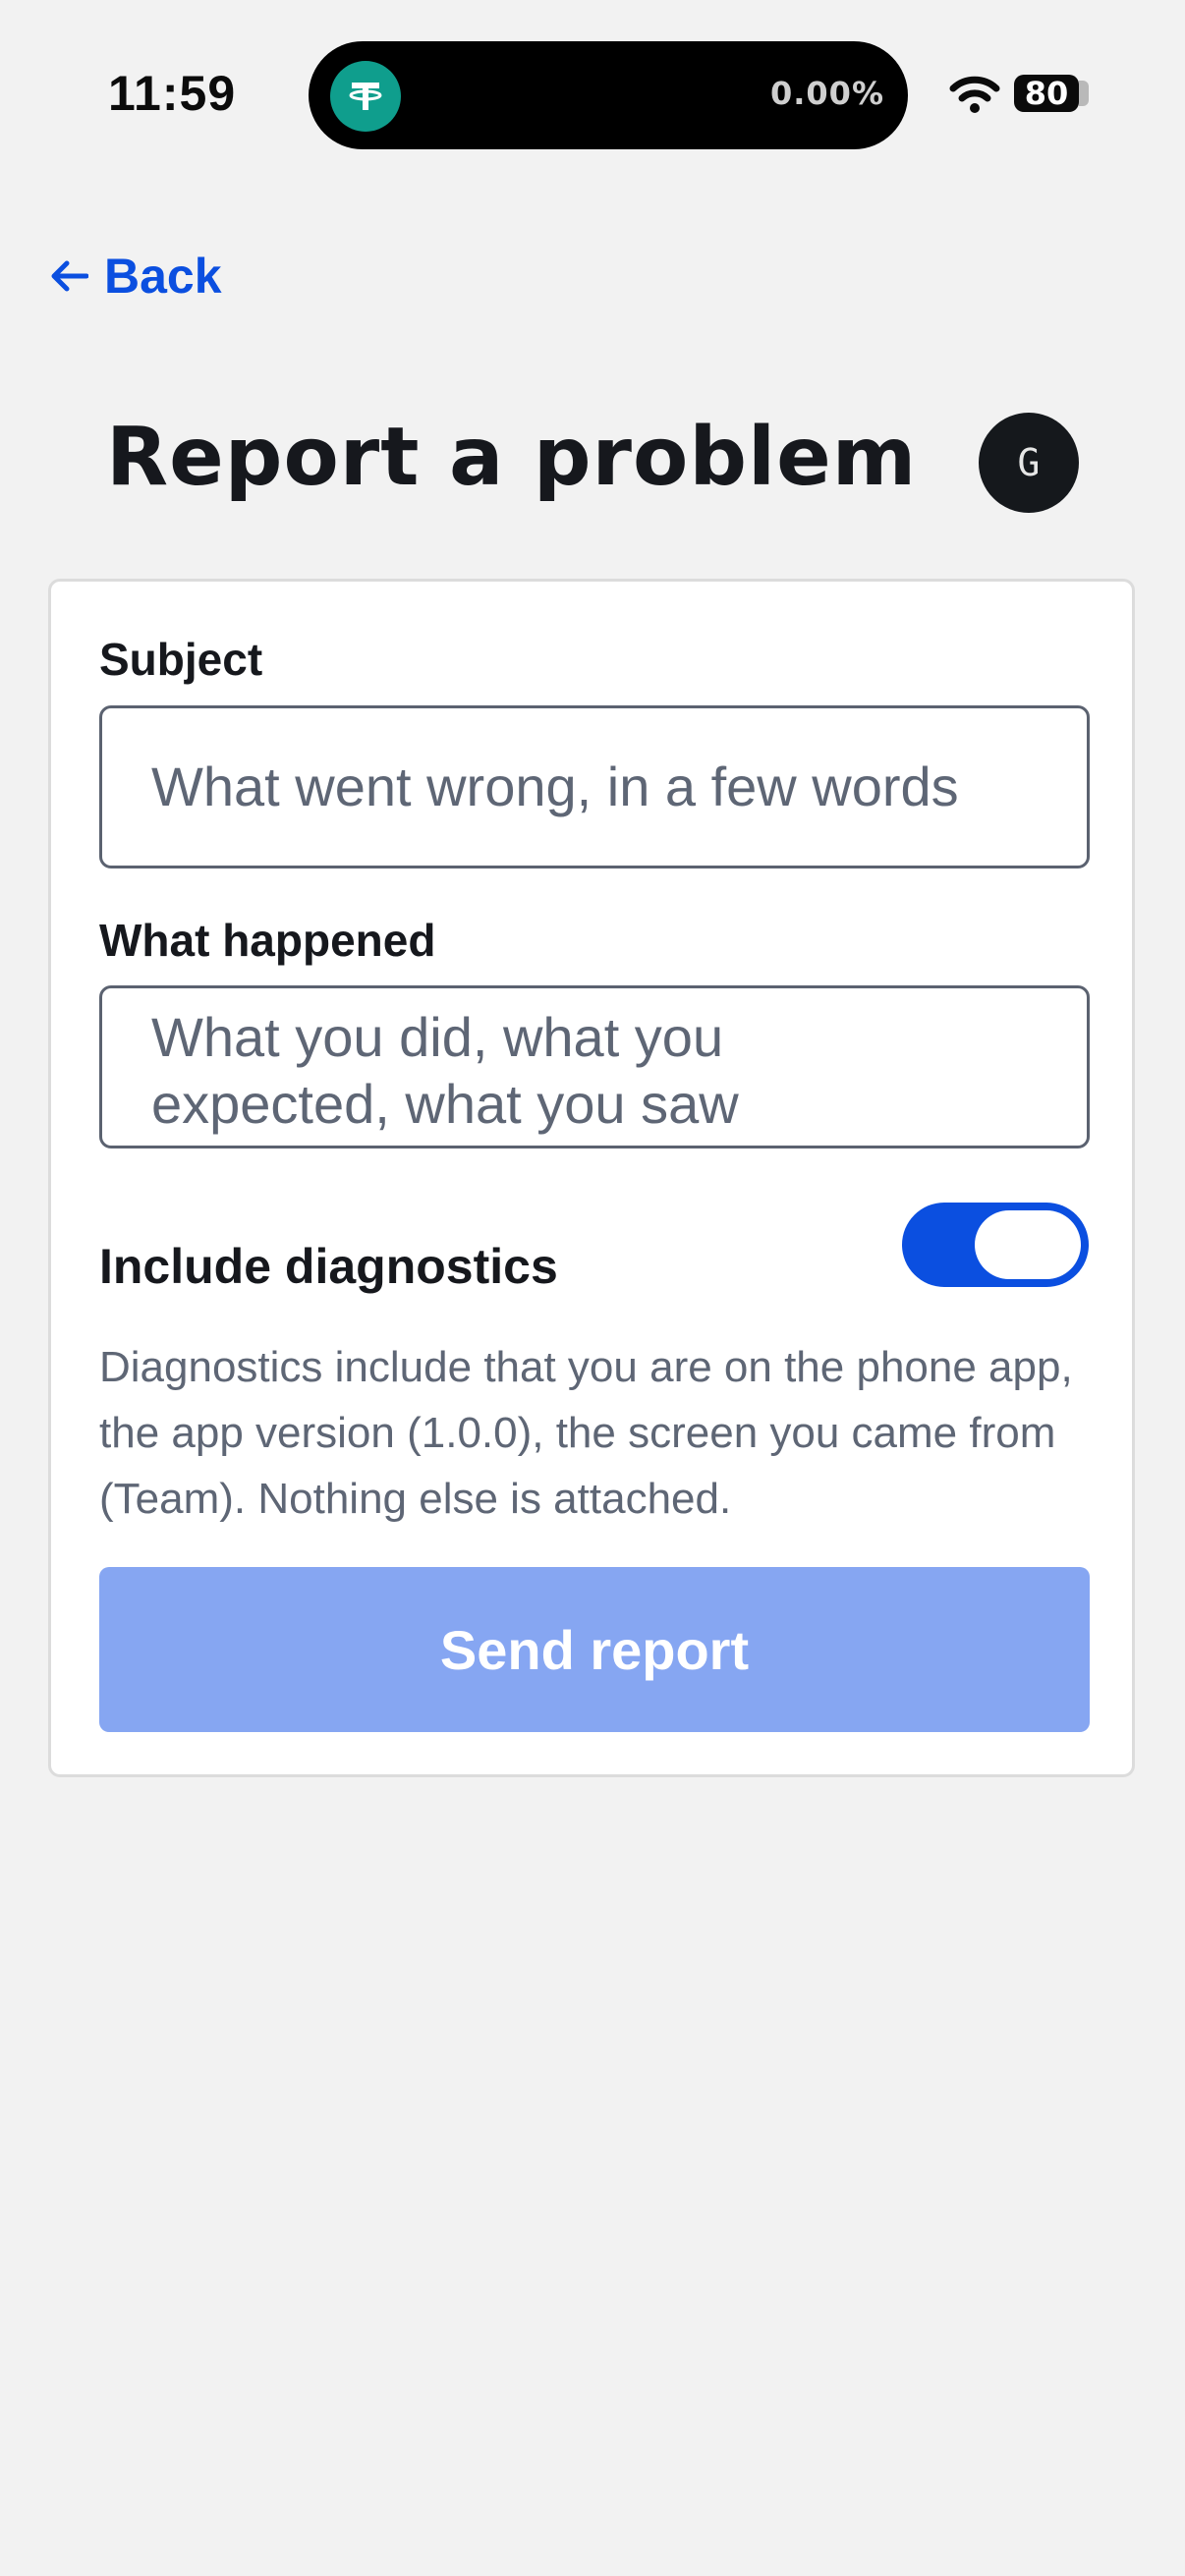 The height and width of the screenshot is (2576, 1185). What do you see at coordinates (1029, 463) in the screenshot?
I see `avatar: G` at bounding box center [1029, 463].